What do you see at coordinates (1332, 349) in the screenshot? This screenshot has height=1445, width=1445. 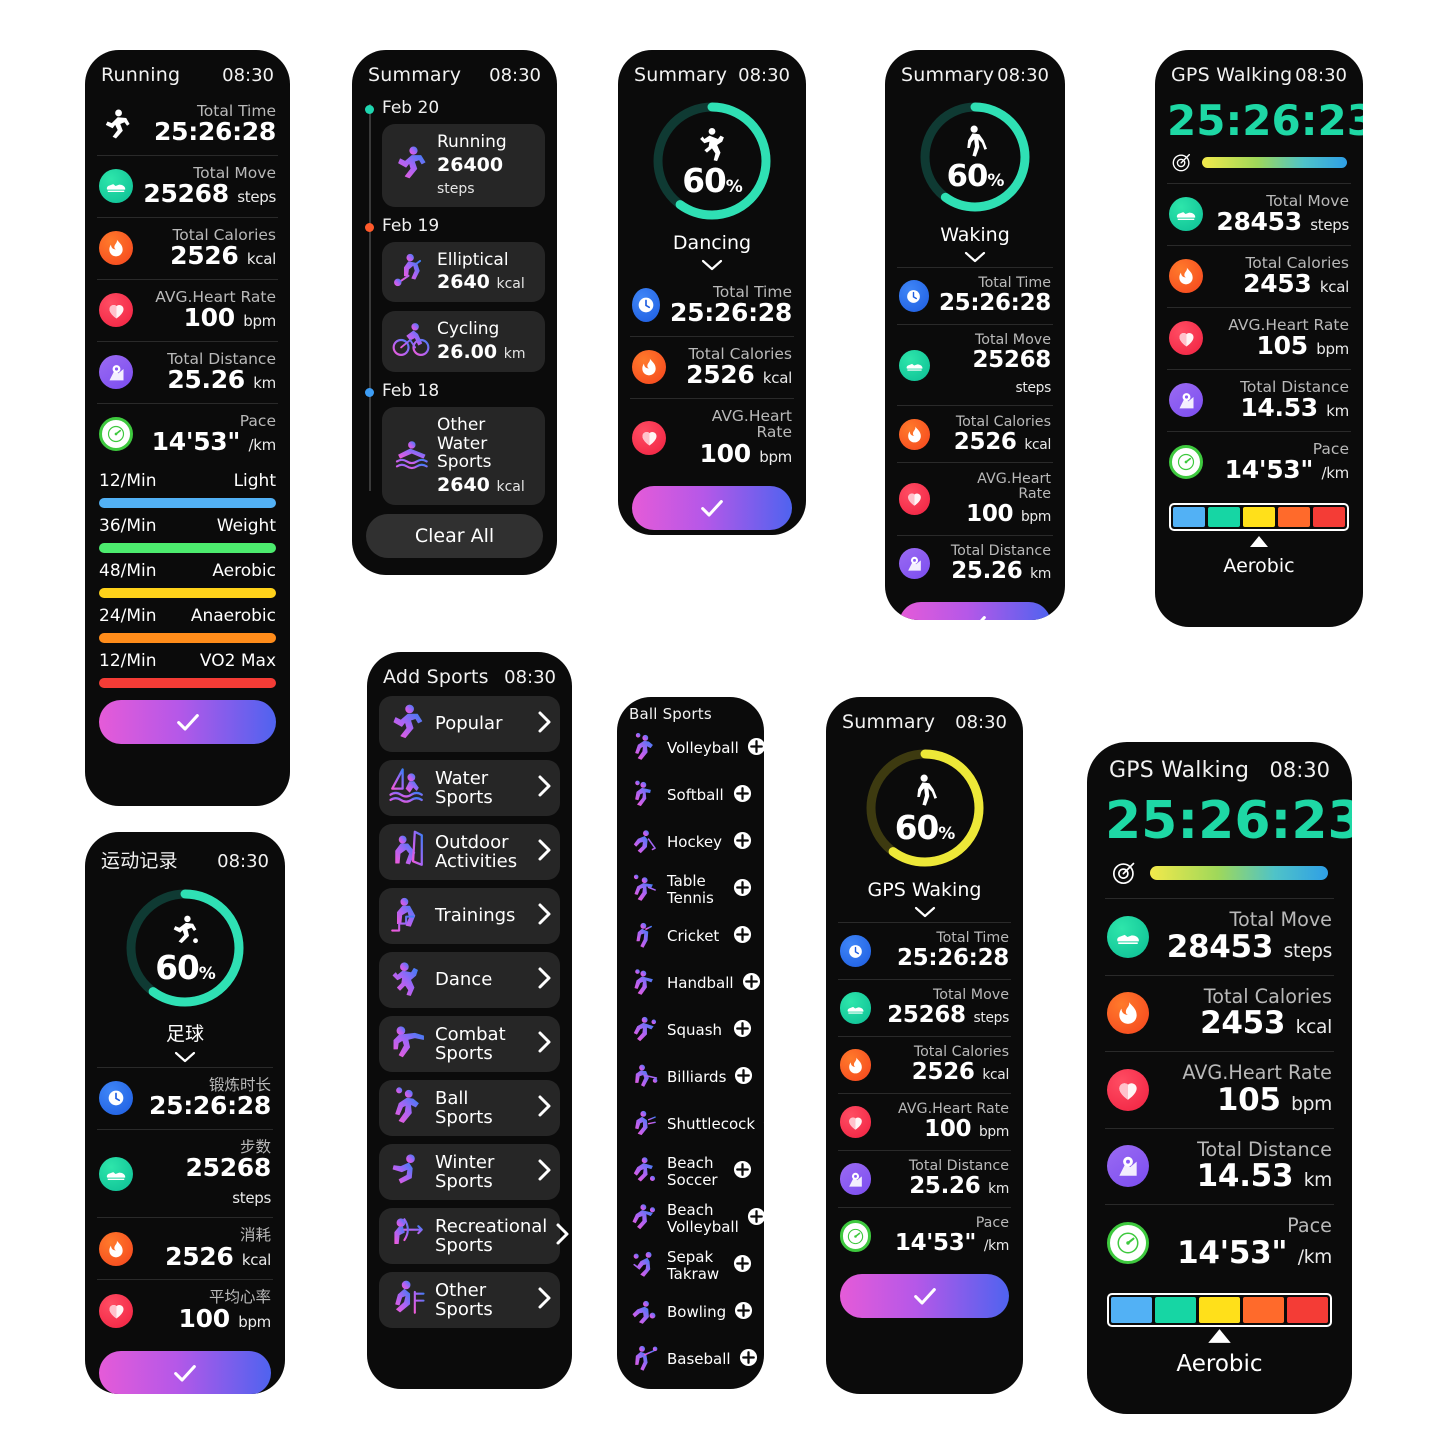 I see `metric-unit: bpm` at bounding box center [1332, 349].